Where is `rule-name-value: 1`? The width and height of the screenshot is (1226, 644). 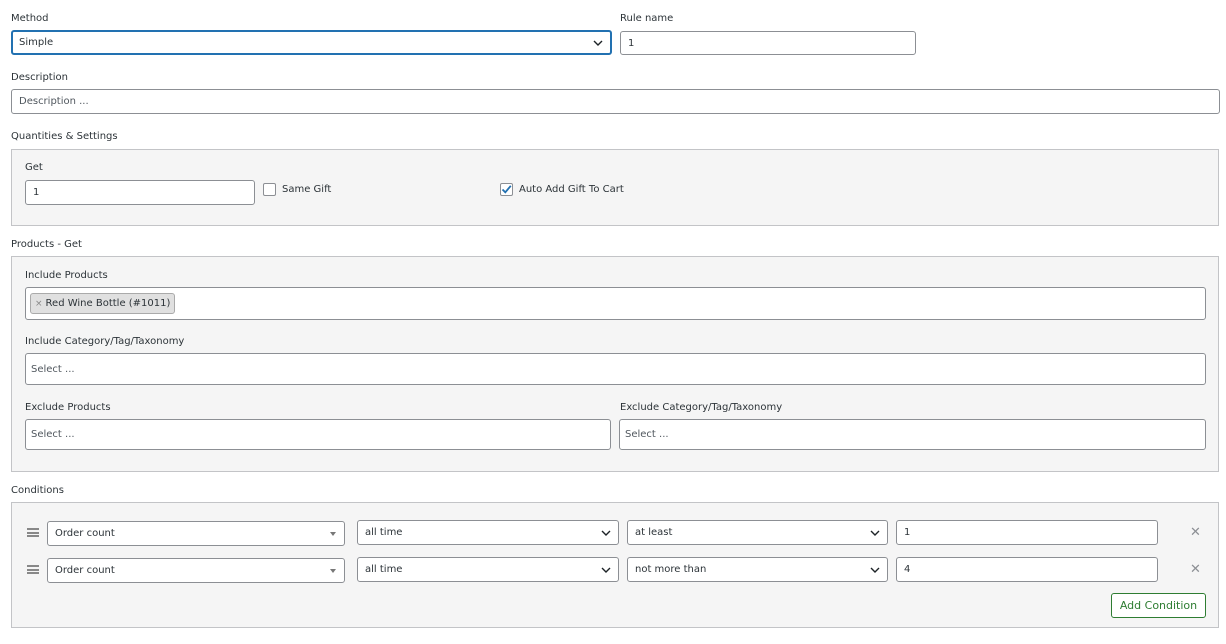 rule-name-value: 1 is located at coordinates (631, 43).